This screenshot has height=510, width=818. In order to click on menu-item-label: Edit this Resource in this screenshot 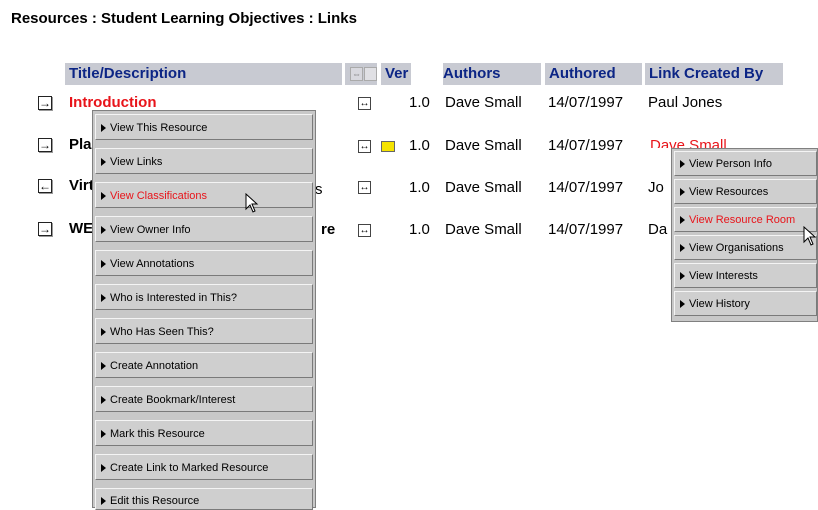, I will do `click(155, 501)`.